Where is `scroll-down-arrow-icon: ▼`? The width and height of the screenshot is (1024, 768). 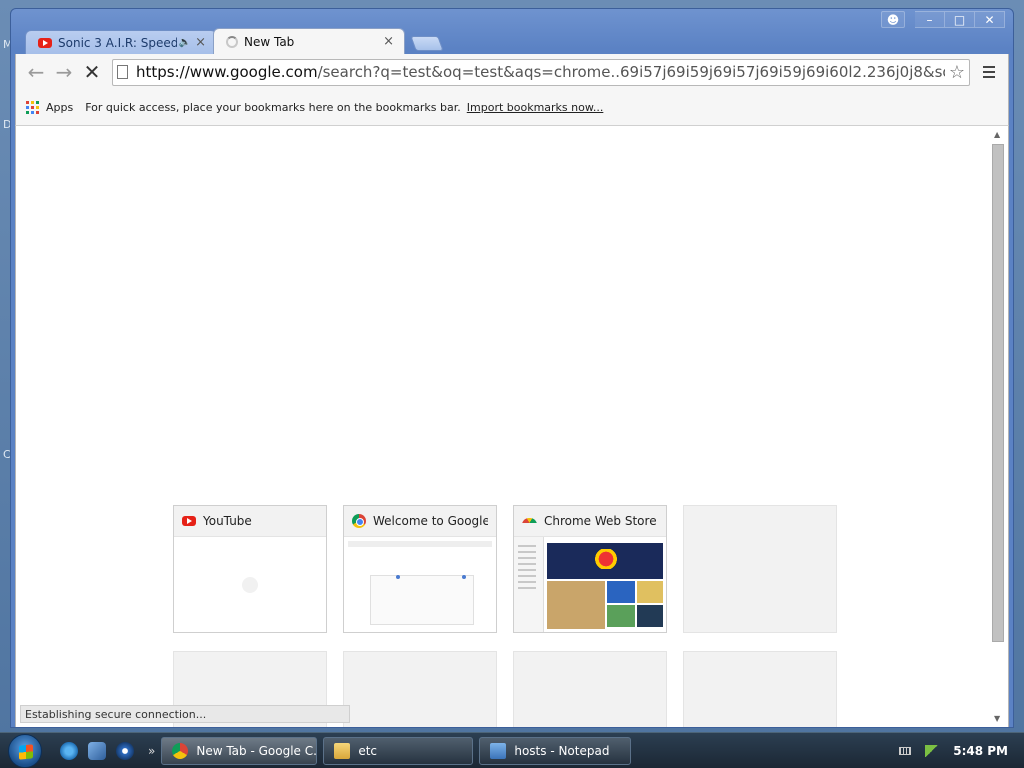 scroll-down-arrow-icon: ▼ is located at coordinates (997, 718).